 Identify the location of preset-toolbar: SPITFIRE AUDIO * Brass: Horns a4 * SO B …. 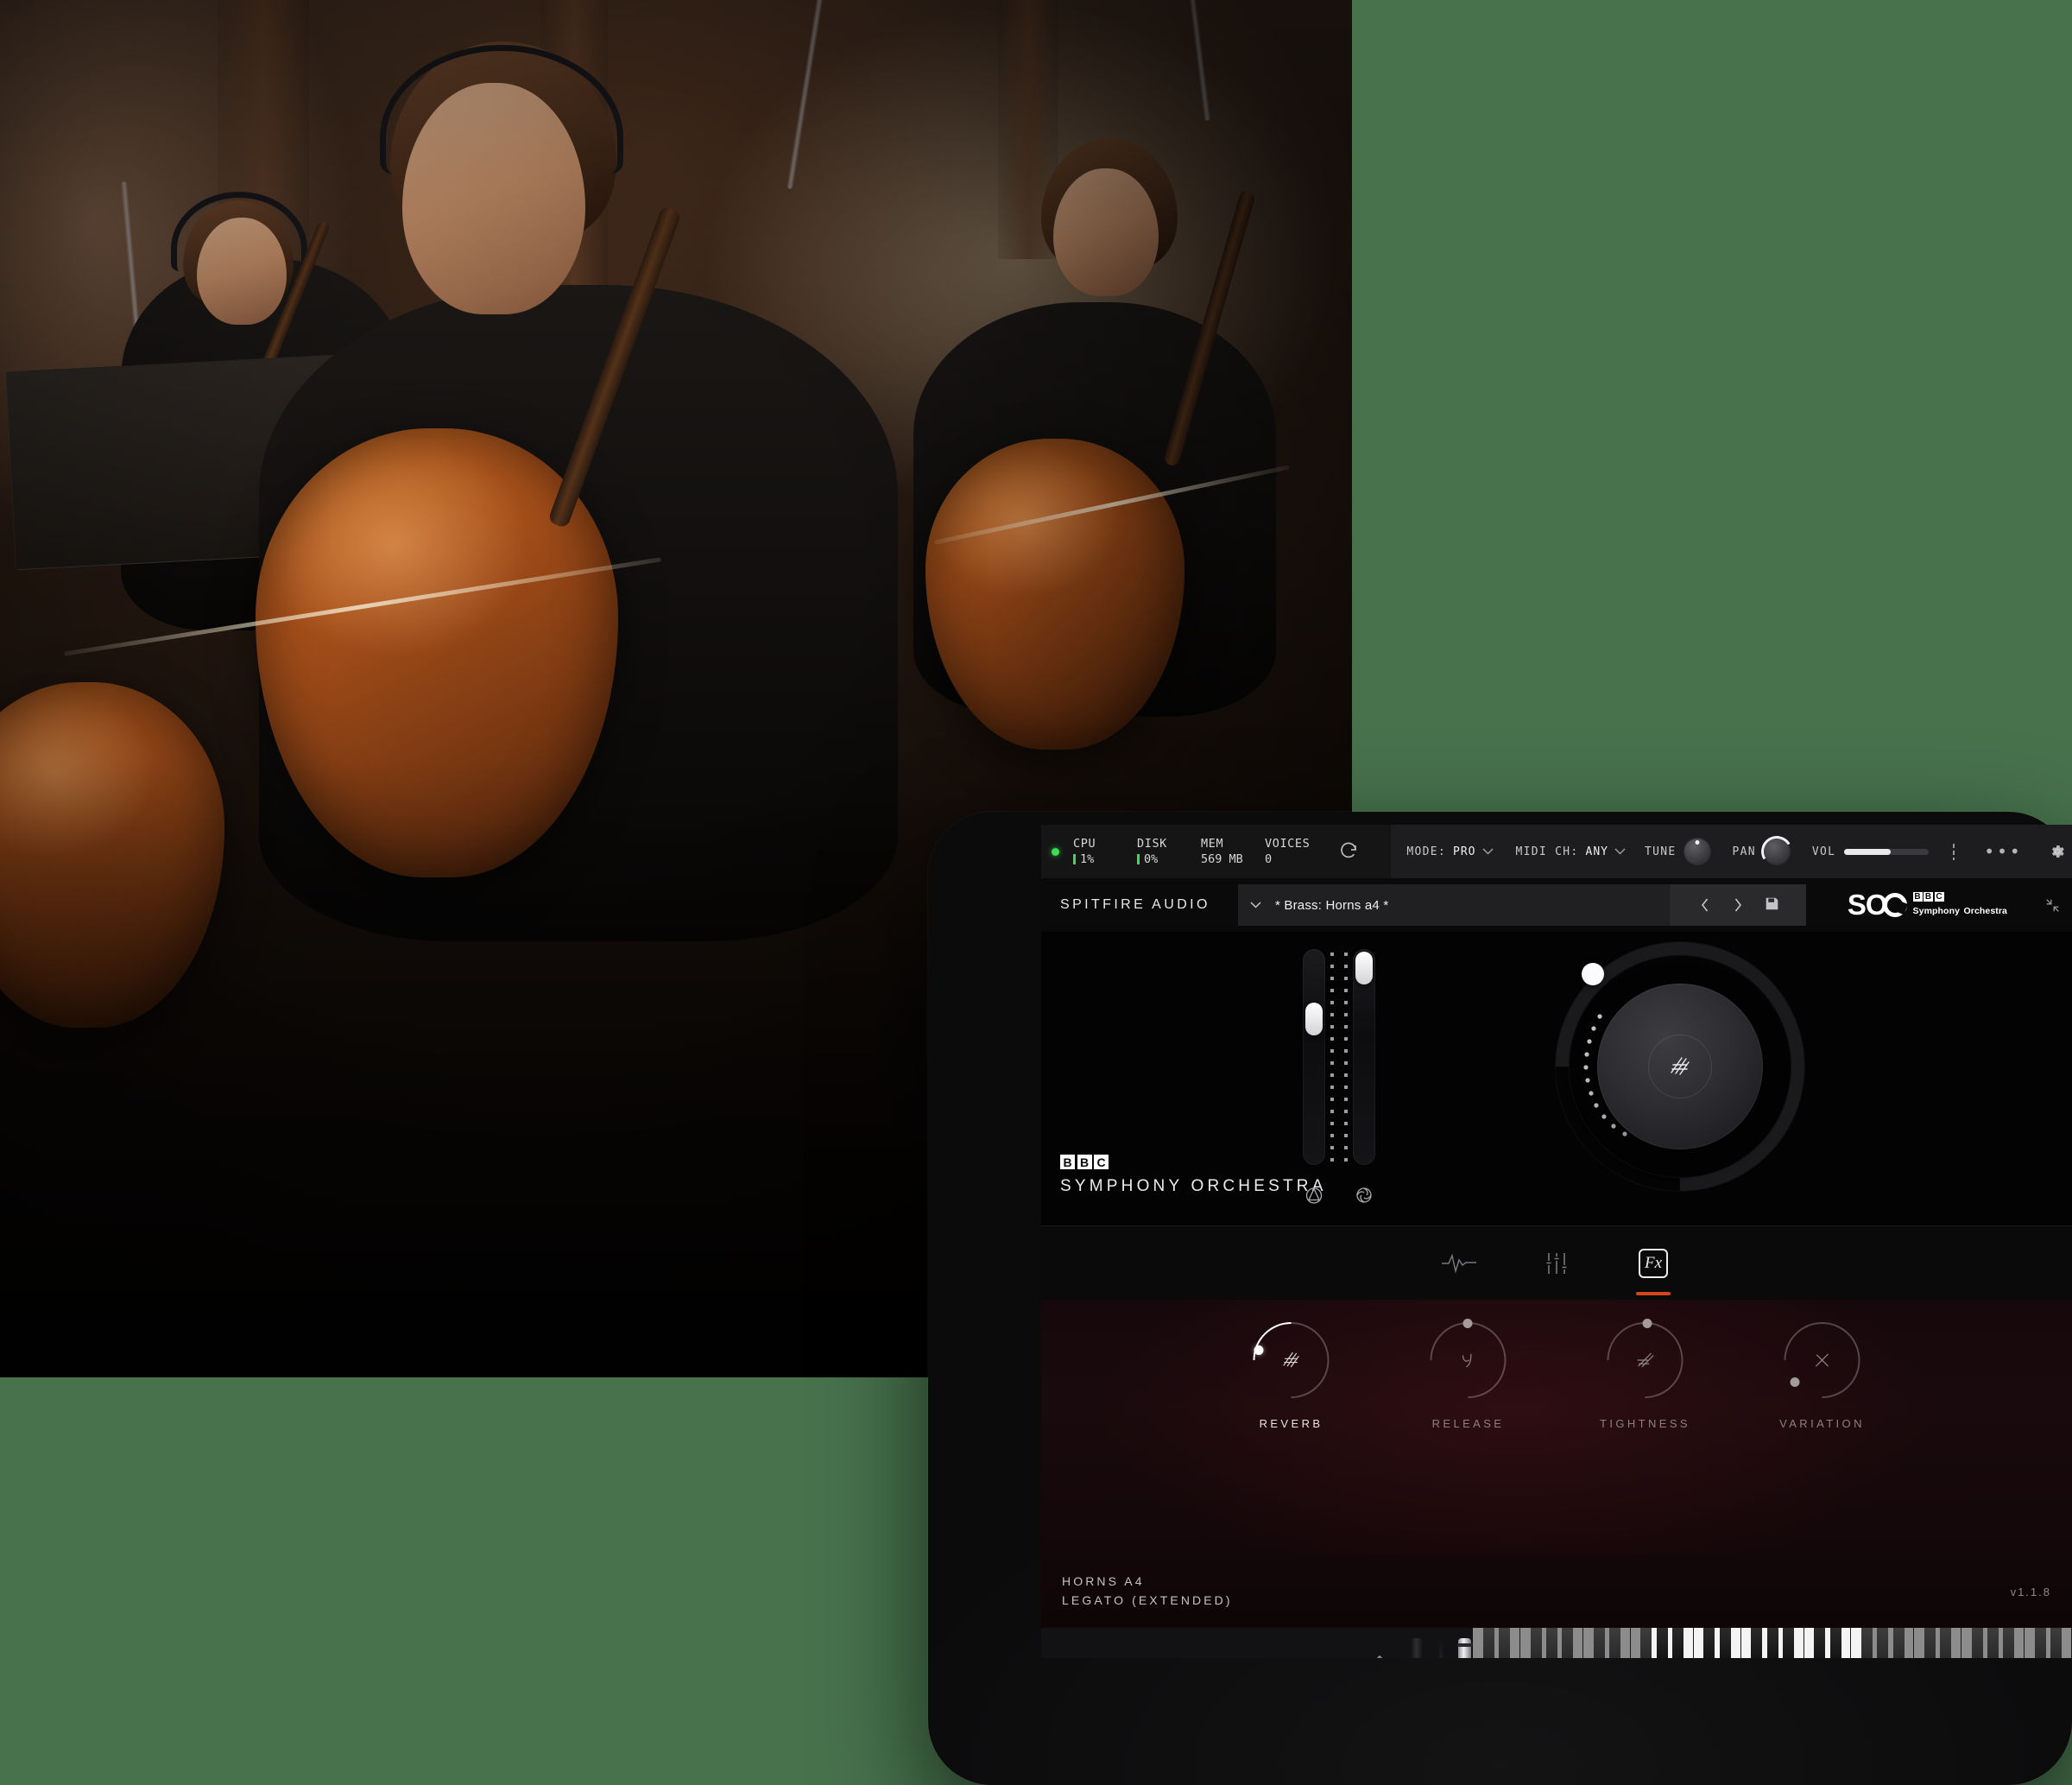
(1556, 905).